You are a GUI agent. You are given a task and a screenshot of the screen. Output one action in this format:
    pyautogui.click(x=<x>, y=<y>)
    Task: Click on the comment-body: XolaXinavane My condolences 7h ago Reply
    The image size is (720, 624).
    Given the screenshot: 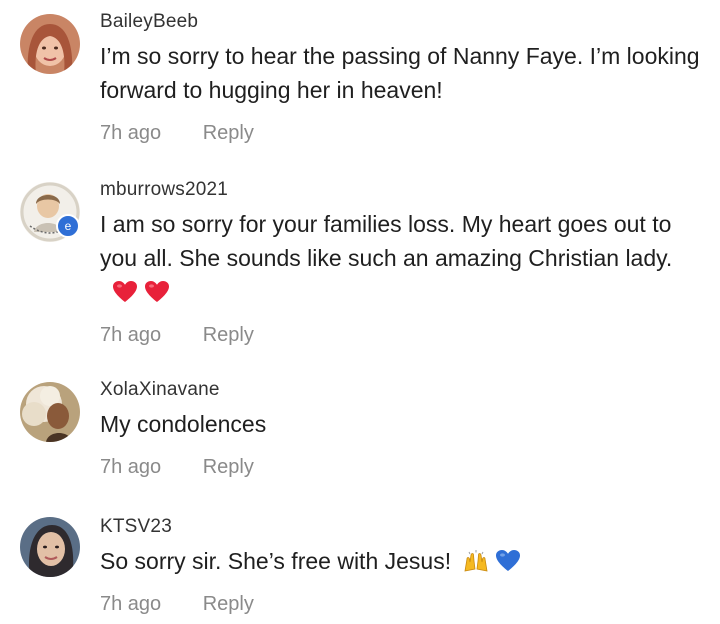 What is the action you would take?
    pyautogui.click(x=400, y=428)
    